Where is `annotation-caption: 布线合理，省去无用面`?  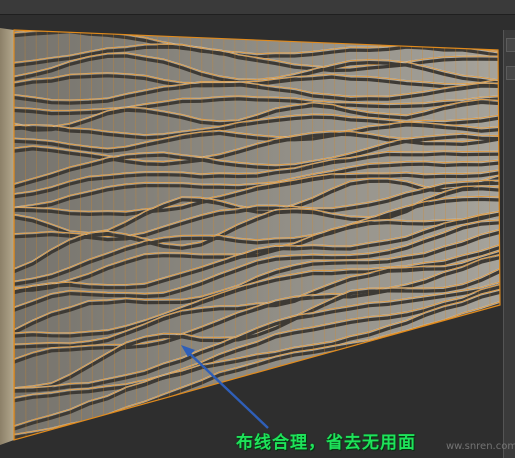 annotation-caption: 布线合理，省去无用面 is located at coordinates (326, 443).